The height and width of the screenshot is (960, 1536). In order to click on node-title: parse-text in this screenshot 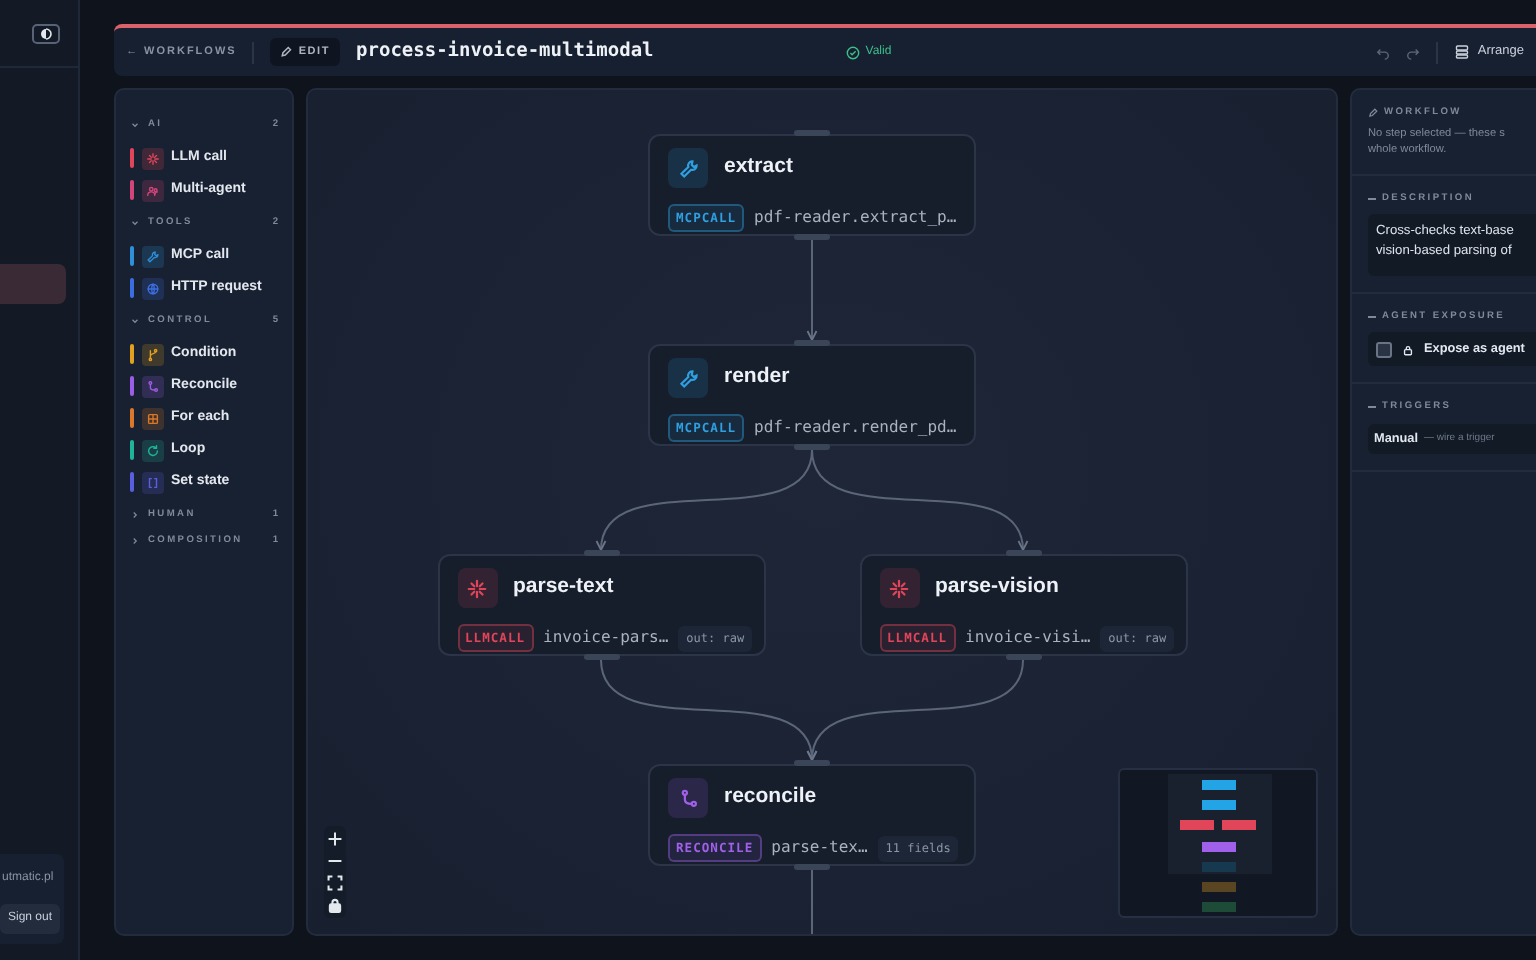, I will do `click(563, 587)`.